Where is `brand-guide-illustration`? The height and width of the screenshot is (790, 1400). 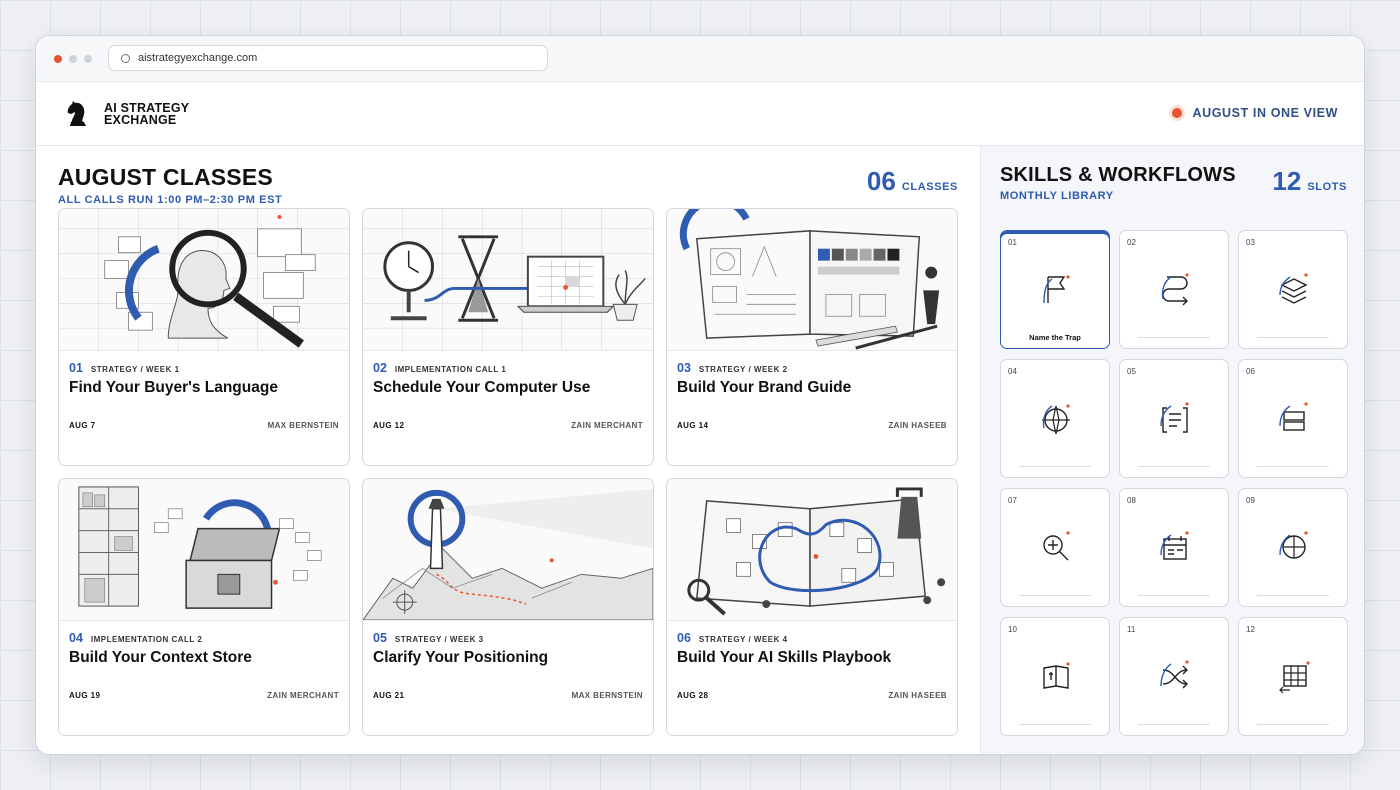
brand-guide-illustration is located at coordinates (812, 280).